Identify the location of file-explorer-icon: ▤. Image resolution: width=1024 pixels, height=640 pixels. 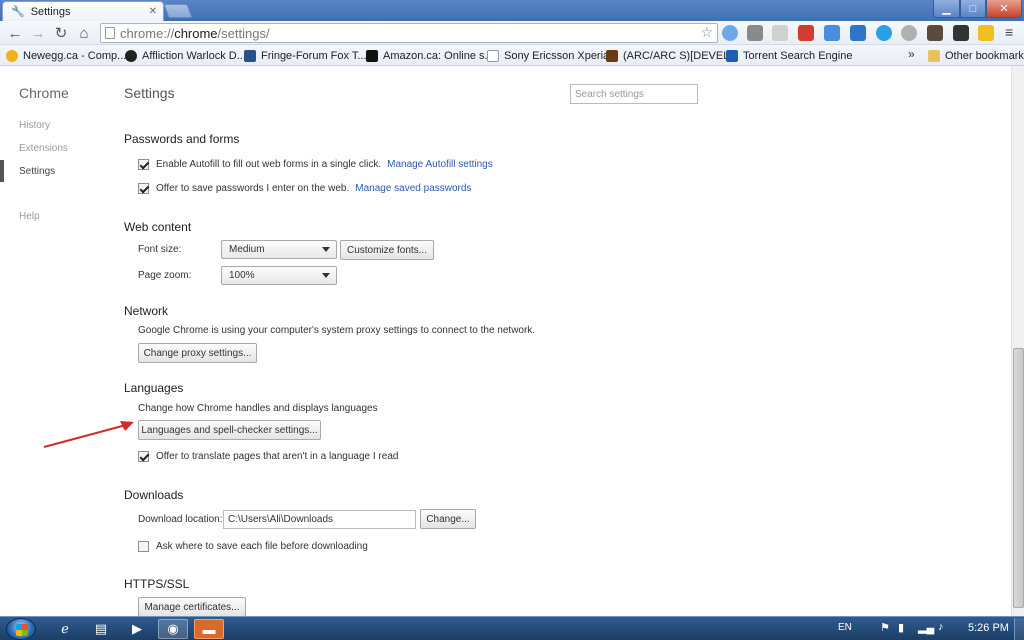
(101, 629).